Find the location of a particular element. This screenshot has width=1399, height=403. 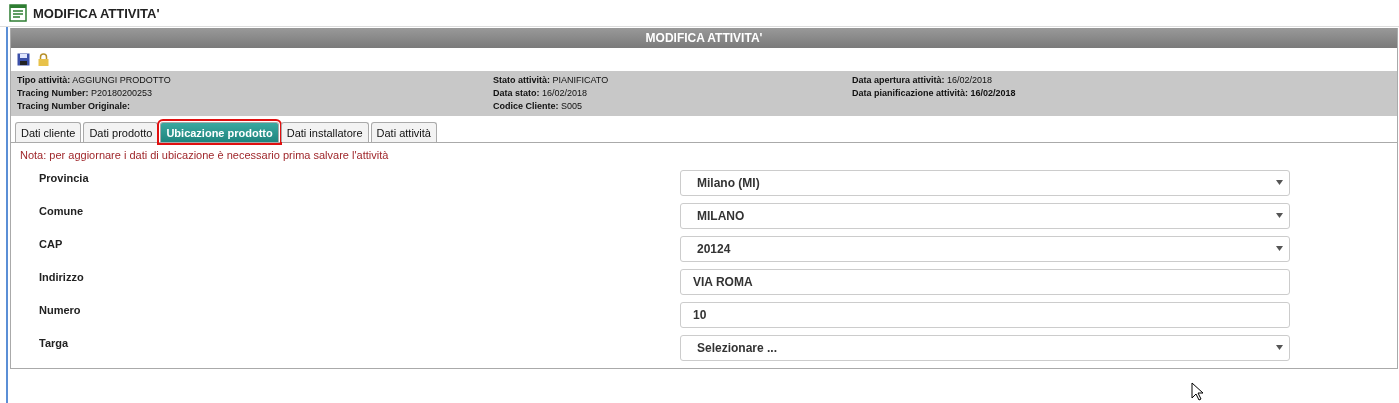

info-text: Codice Cliente: S005 is located at coordinates (538, 106).